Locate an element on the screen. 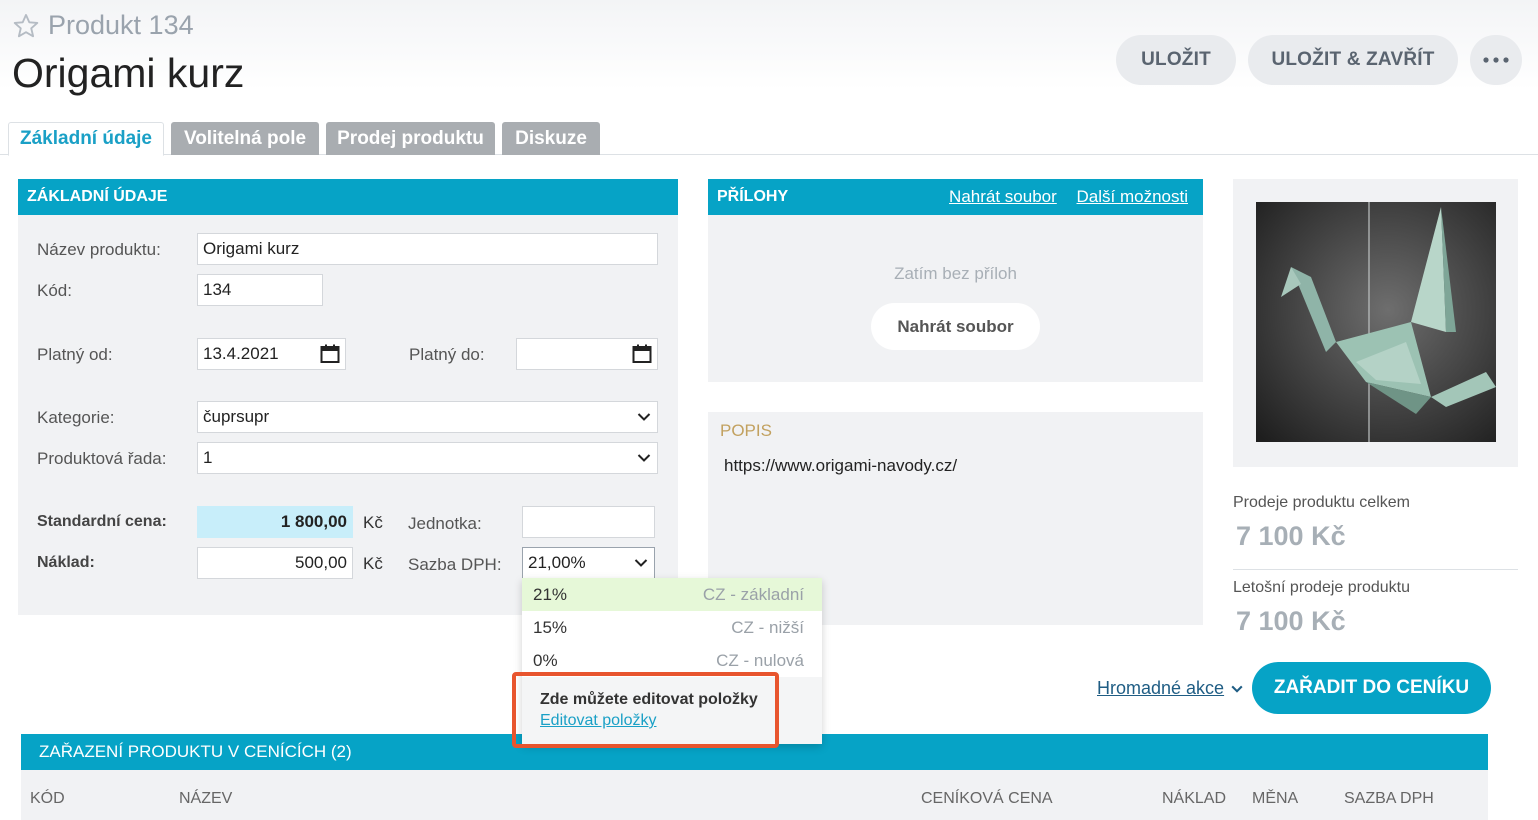  vat-option-15: 15% CZ - nižší is located at coordinates (672, 627).